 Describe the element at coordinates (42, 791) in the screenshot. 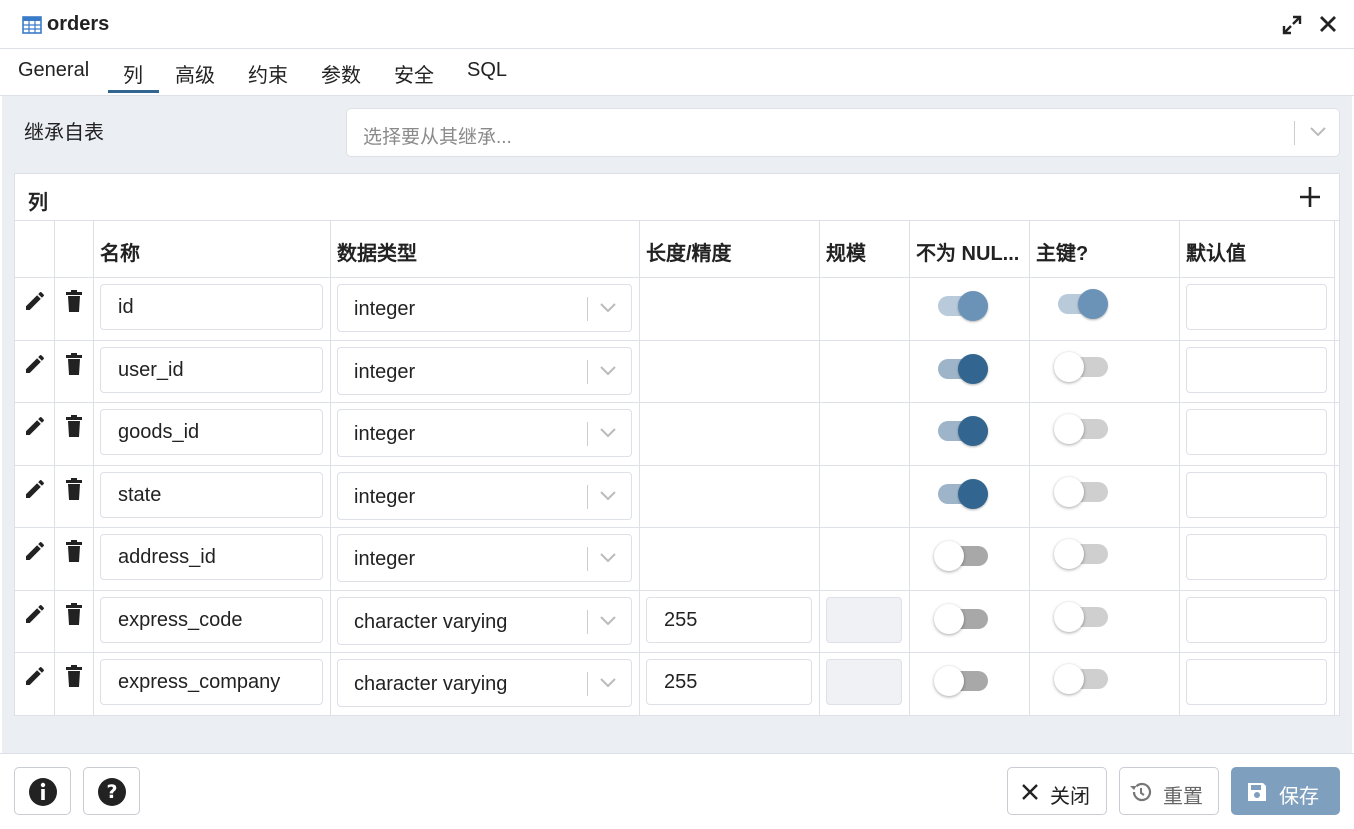

I see `info-button` at that location.